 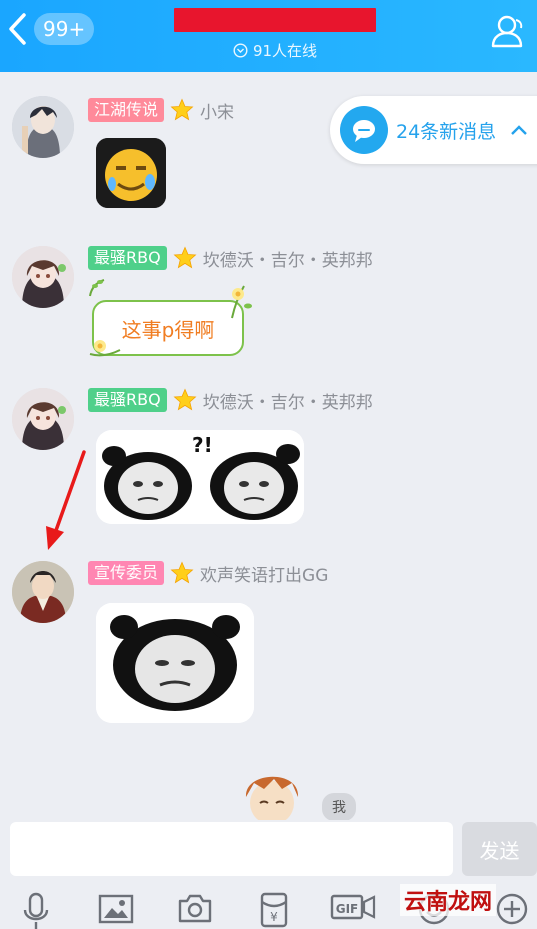 I want to click on mic-button, so click(x=36, y=910).